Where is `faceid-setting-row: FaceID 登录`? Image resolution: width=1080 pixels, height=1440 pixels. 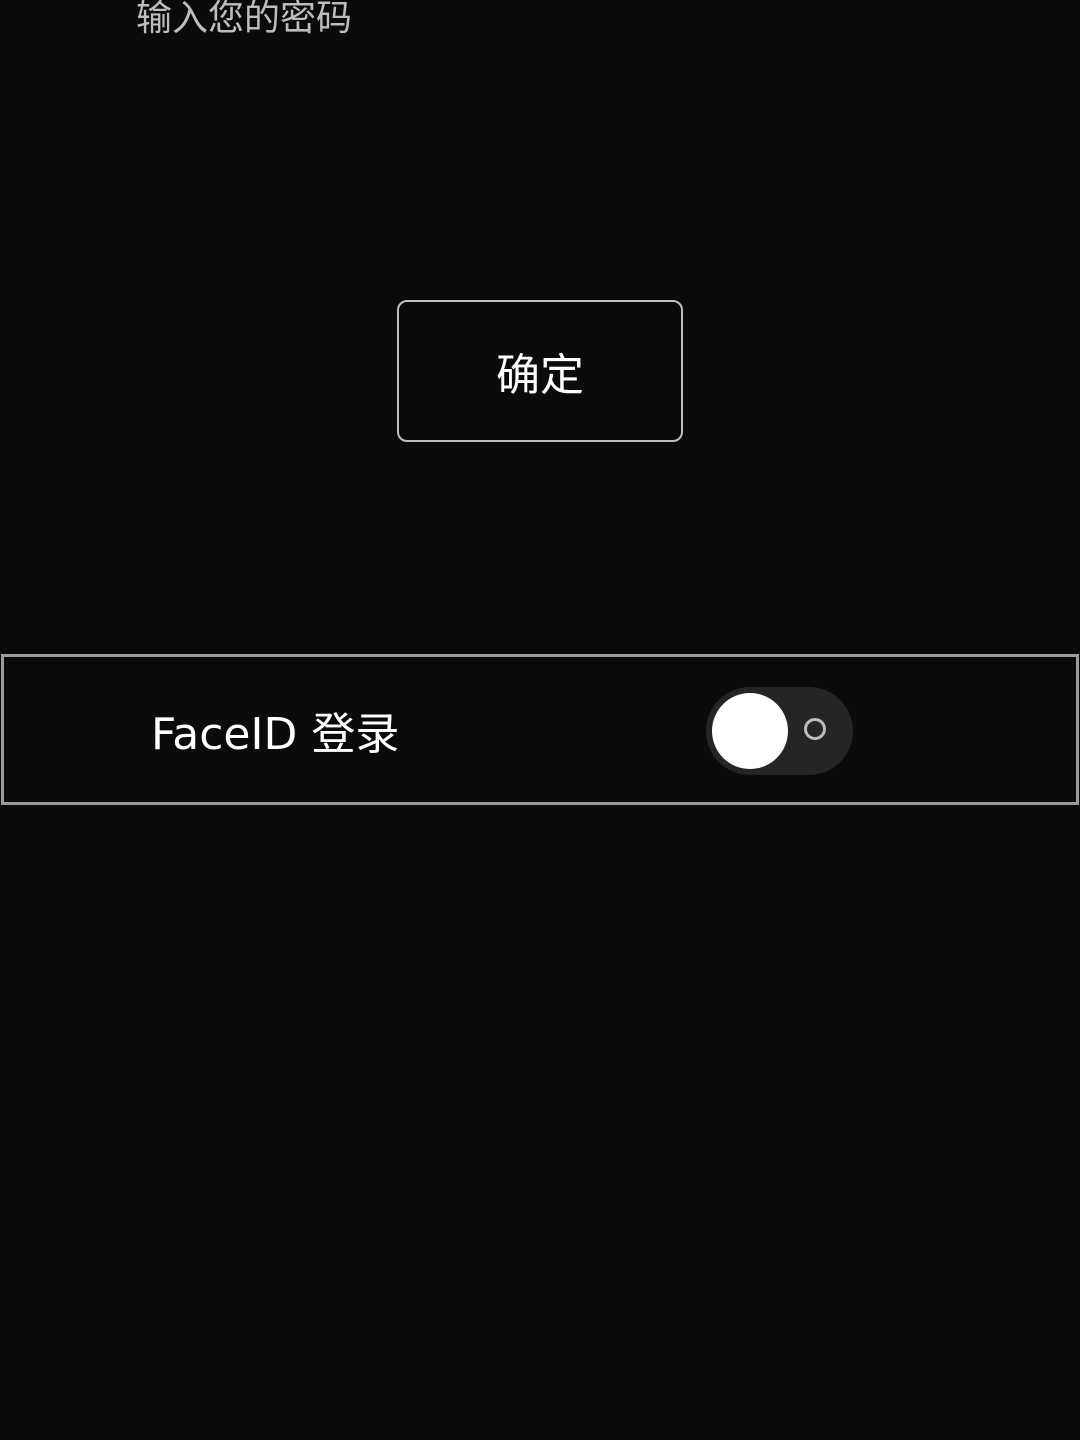 faceid-setting-row: FaceID 登录 is located at coordinates (540, 729).